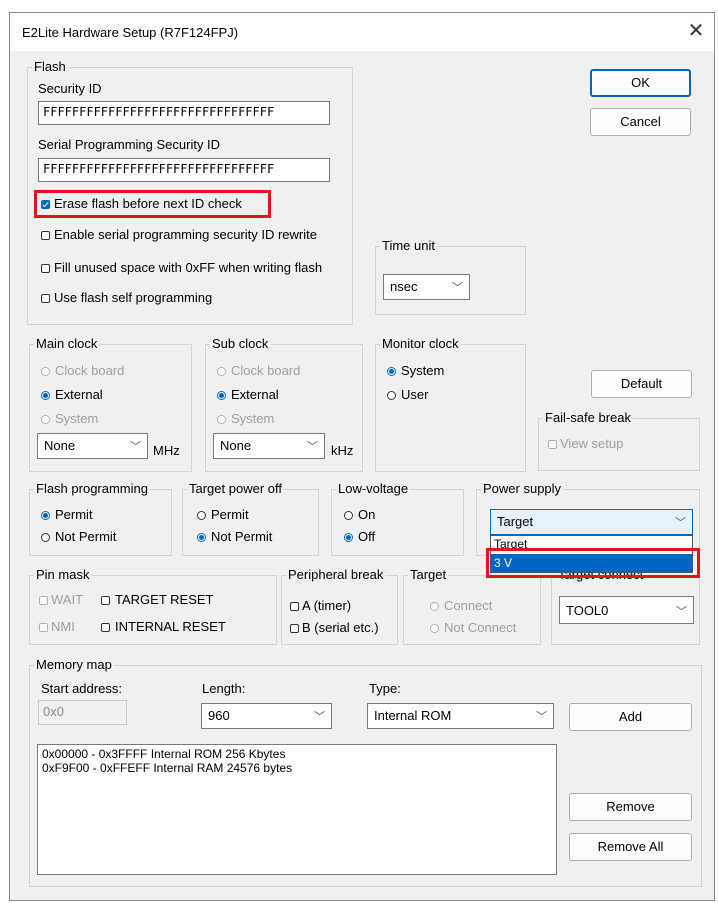 Image resolution: width=718 pixels, height=903 pixels. I want to click on main-external-radio, so click(45, 395).